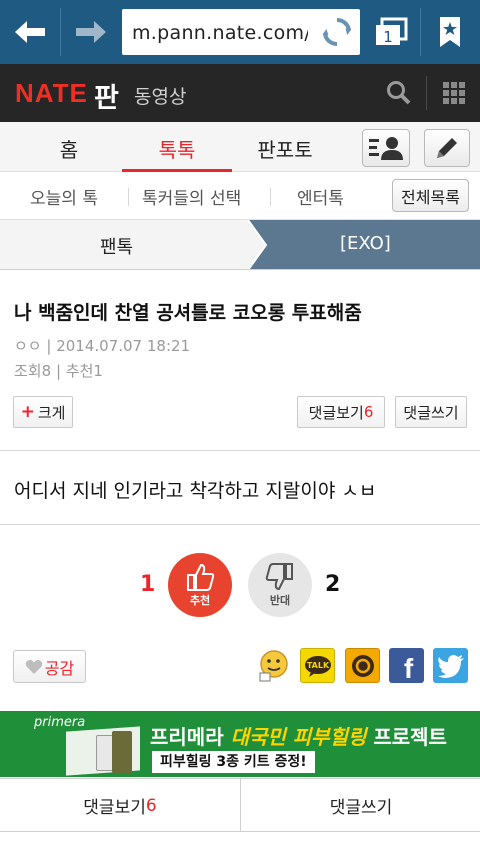  I want to click on subtab-today: 오늘의 톡, so click(64, 196).